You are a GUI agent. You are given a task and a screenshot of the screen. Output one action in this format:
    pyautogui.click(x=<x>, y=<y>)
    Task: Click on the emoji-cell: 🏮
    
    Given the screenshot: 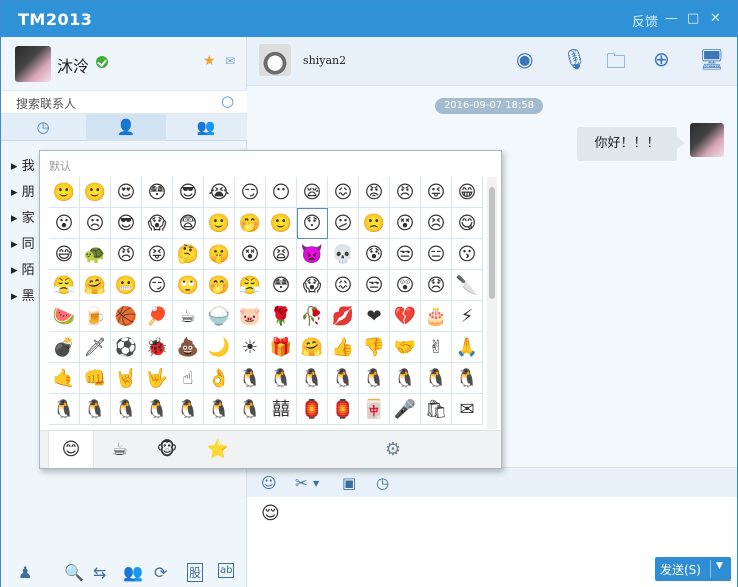 What is the action you would take?
    pyautogui.click(x=343, y=409)
    